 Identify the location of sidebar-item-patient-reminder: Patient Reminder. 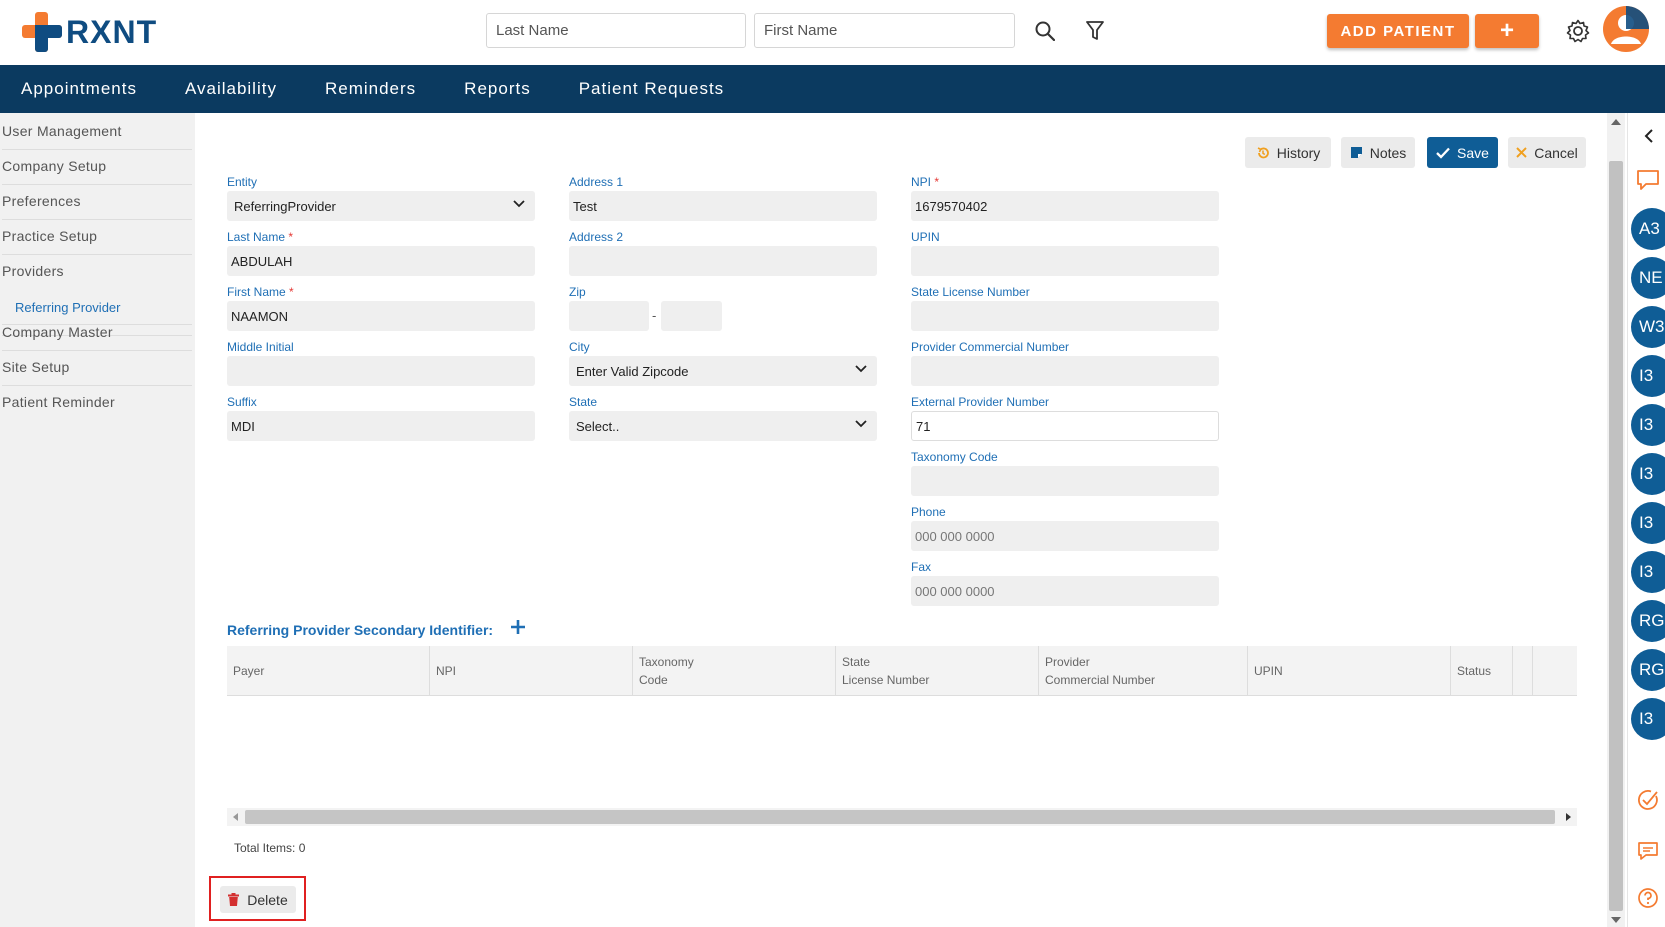
(97, 407).